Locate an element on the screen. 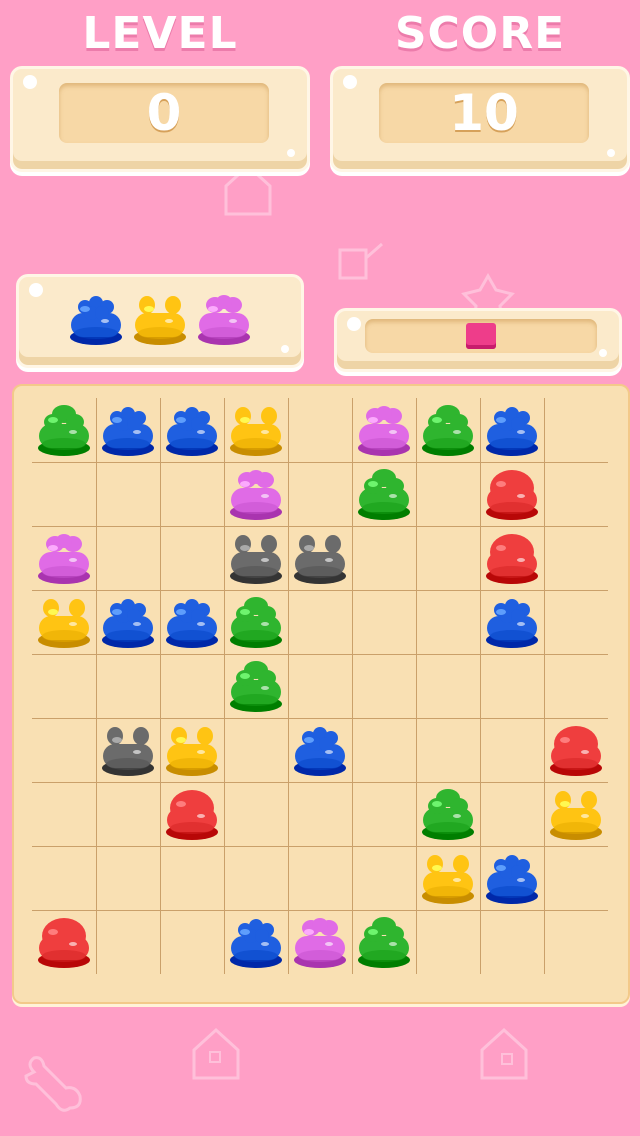 The height and width of the screenshot is (1136, 640). next-yellow-jelly is located at coordinates (160, 319).